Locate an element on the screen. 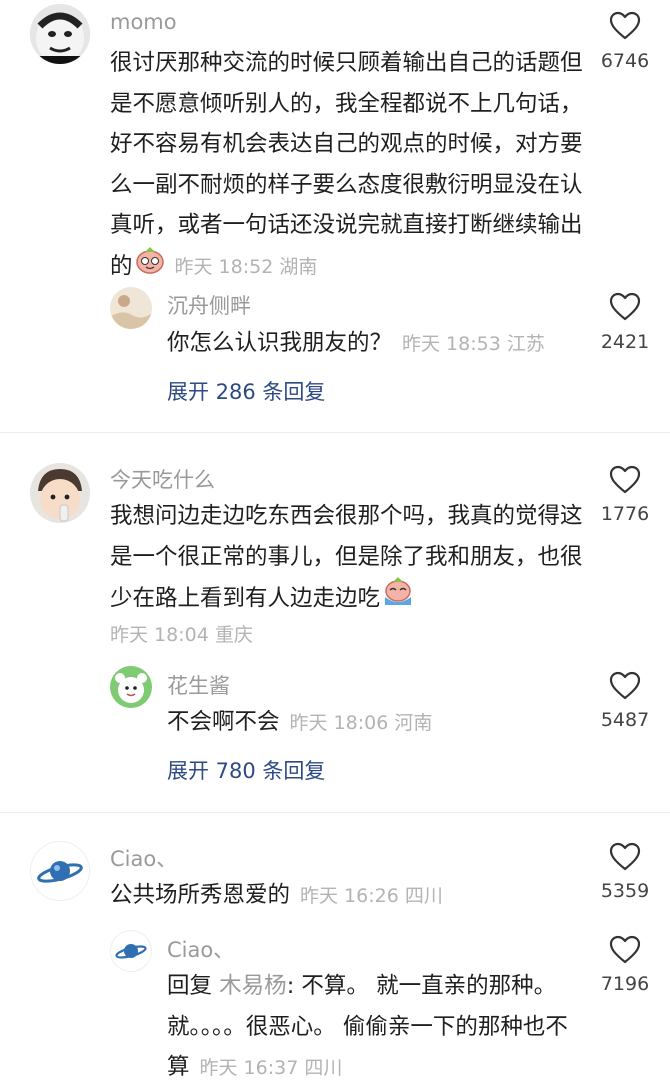 This screenshot has width=670, height=1089. cute-face-emoji is located at coordinates (150, 267).